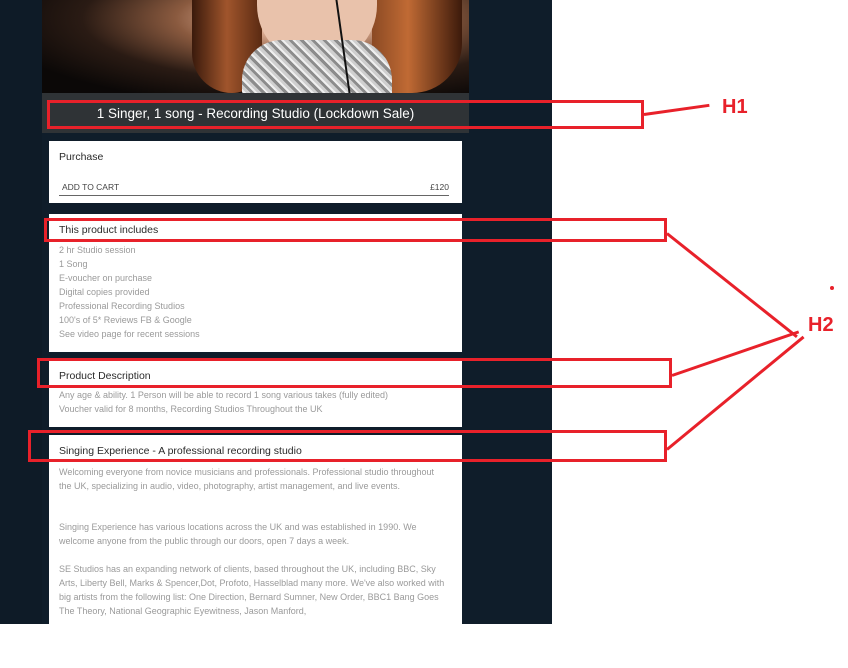  I want to click on price: £120, so click(439, 187).